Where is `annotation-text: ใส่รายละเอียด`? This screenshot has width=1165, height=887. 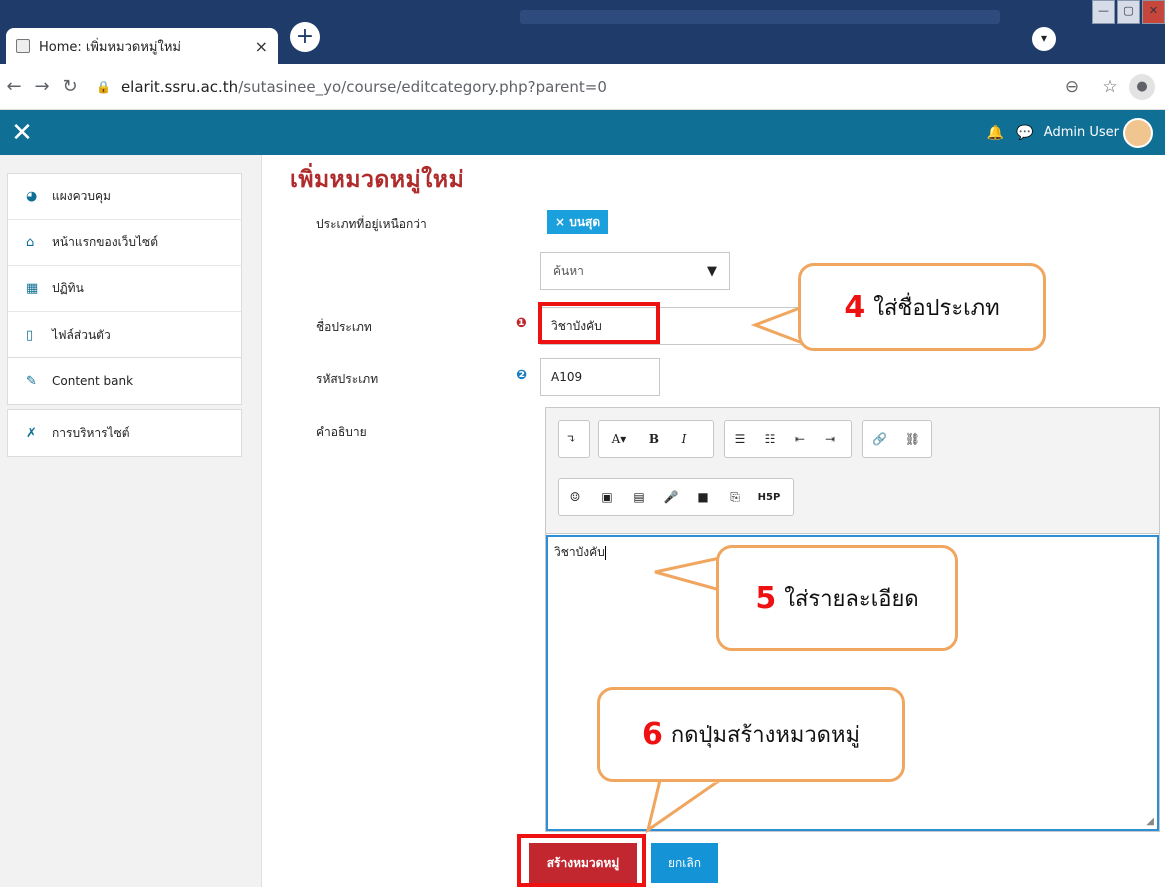 annotation-text: ใส่รายละเอียด is located at coordinates (851, 599).